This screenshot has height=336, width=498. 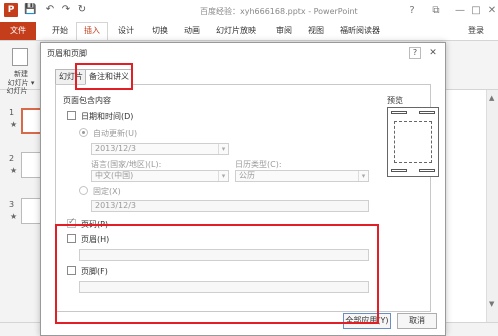 What do you see at coordinates (95, 224) in the screenshot?
I see `page-number-label: 页码(P)` at bounding box center [95, 224].